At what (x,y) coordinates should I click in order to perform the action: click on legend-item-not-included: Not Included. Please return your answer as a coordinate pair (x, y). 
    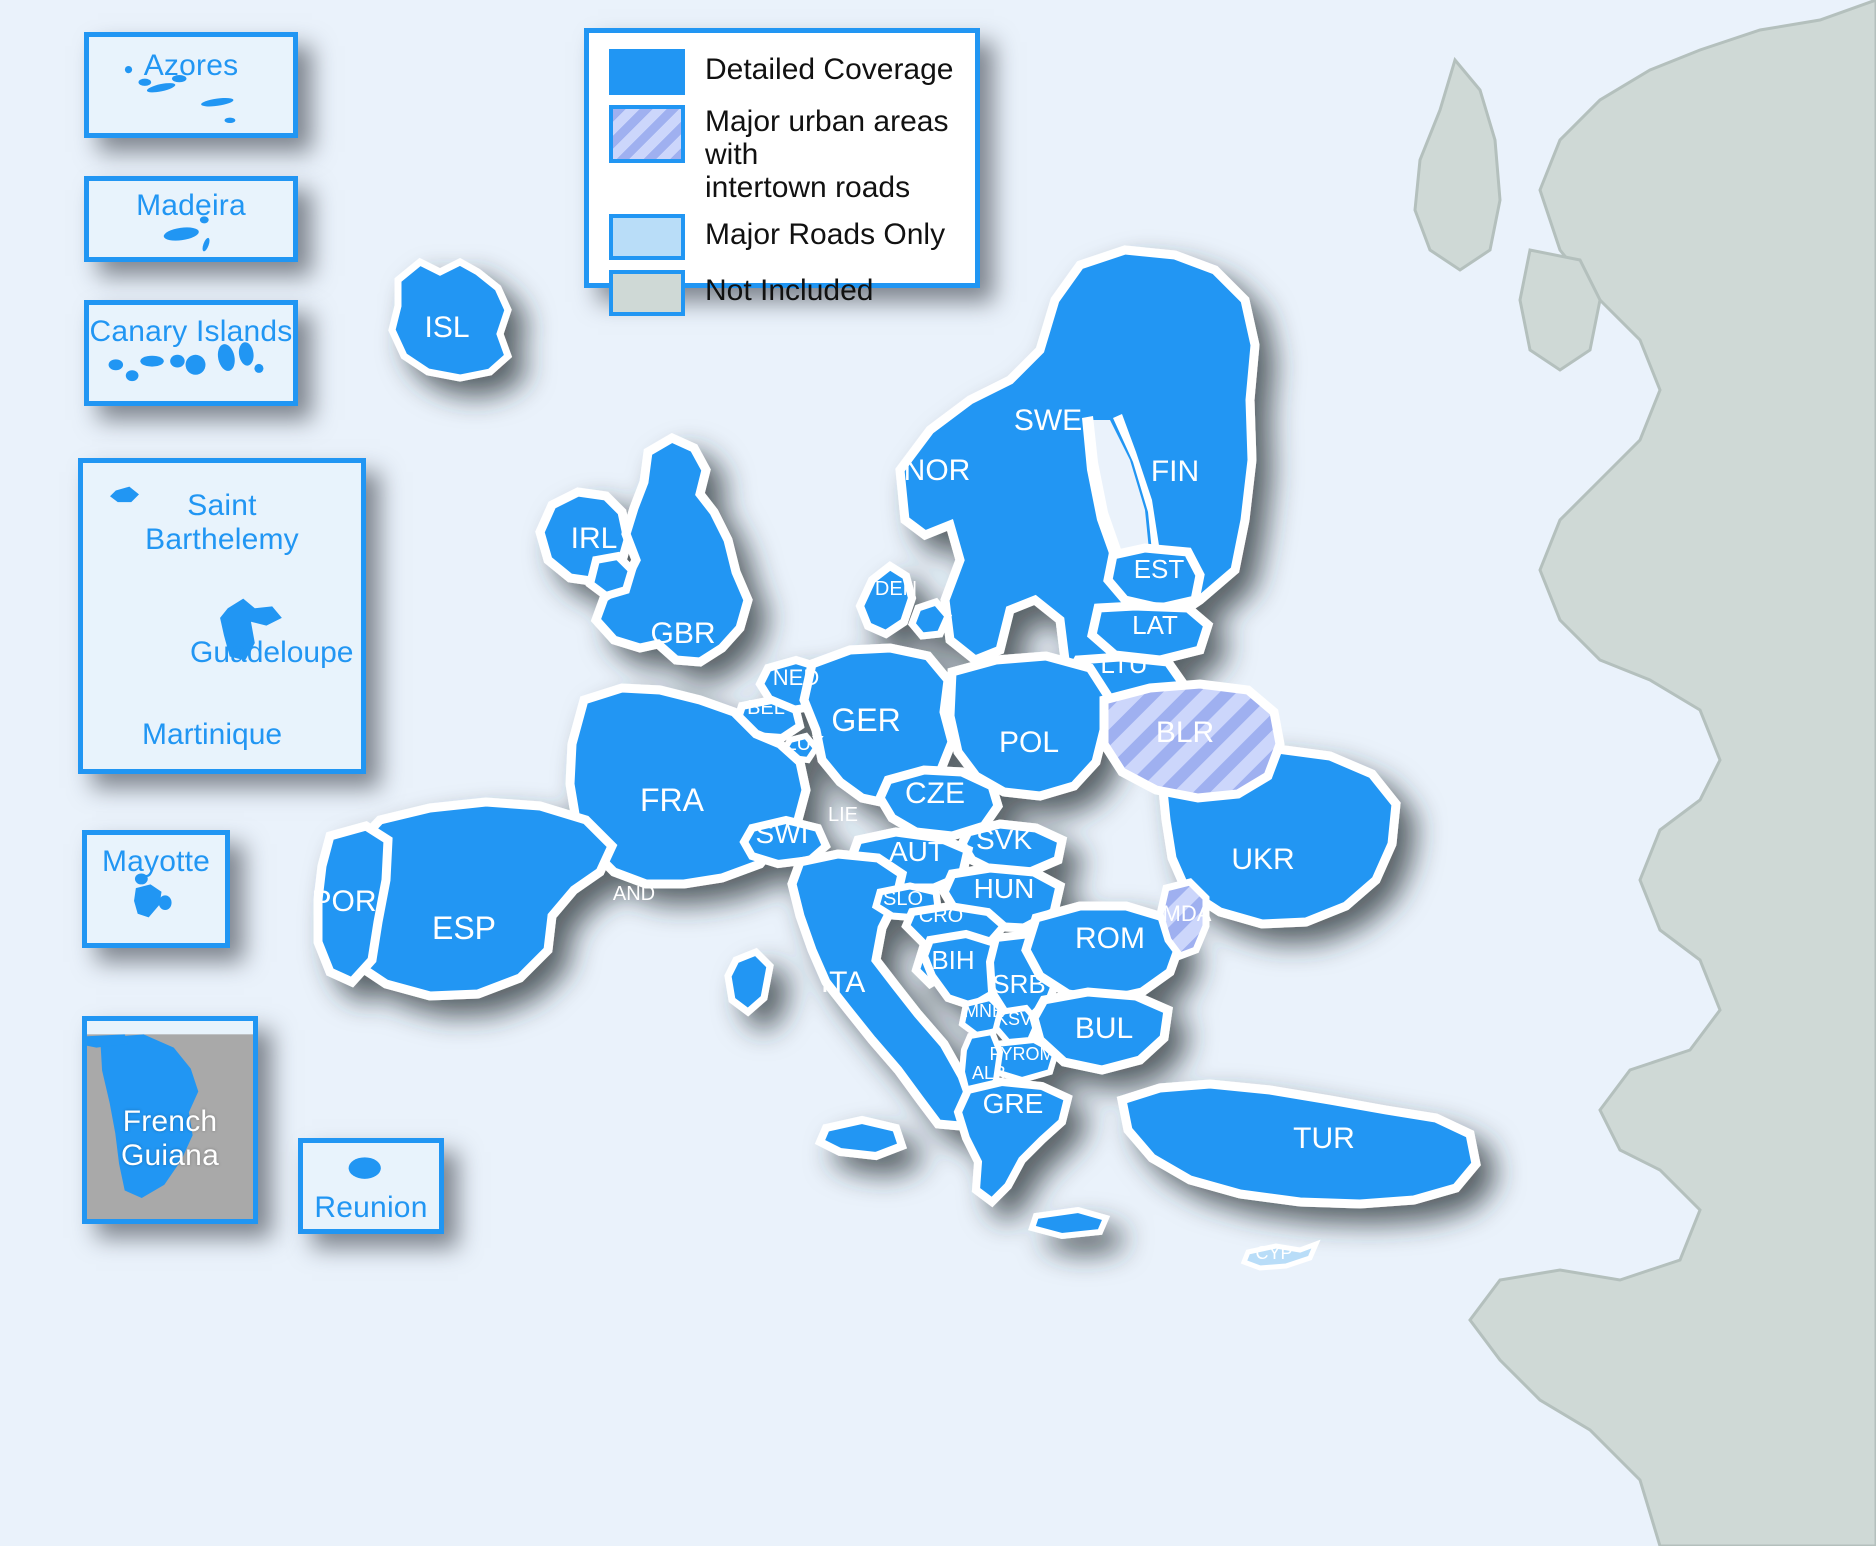
    Looking at the image, I should click on (785, 293).